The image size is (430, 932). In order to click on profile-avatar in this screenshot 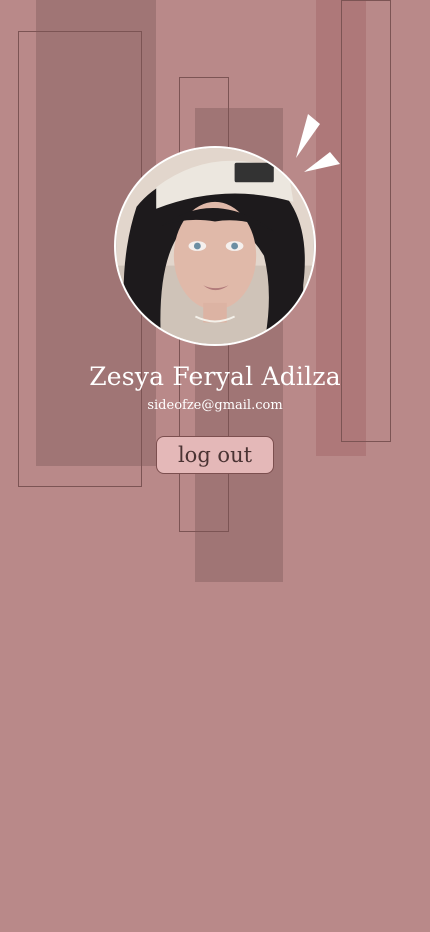, I will do `click(215, 246)`.